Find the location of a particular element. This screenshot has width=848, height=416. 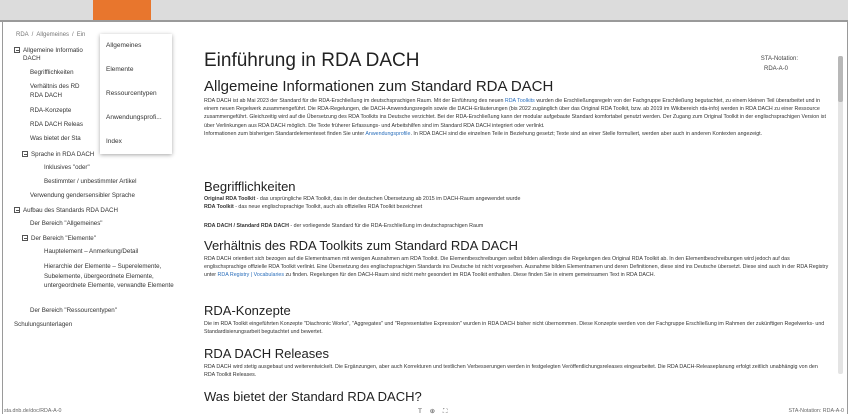

tree-item-ressourcentypen: Der Bereich "Ressourcentypen" is located at coordinates (73, 311).